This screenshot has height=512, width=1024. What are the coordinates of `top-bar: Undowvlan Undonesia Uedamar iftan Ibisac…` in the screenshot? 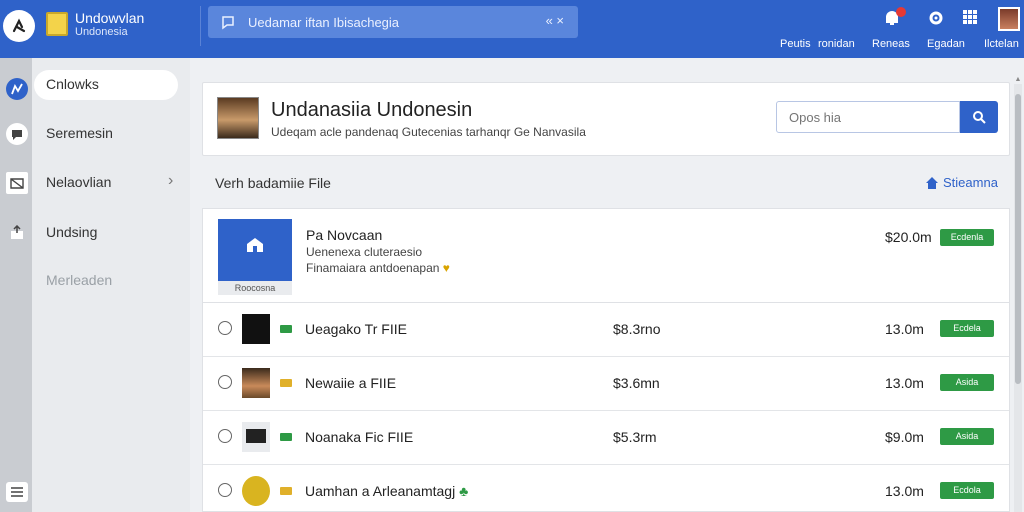 It's located at (512, 29).